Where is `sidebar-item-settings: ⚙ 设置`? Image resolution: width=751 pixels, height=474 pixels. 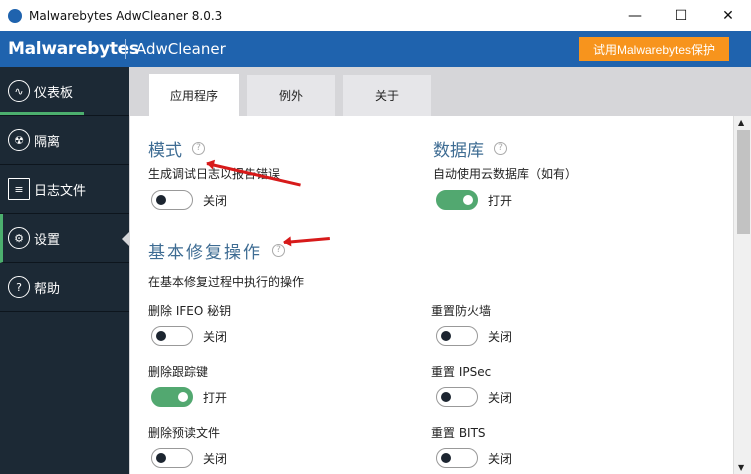 sidebar-item-settings: ⚙ 设置 is located at coordinates (64, 238).